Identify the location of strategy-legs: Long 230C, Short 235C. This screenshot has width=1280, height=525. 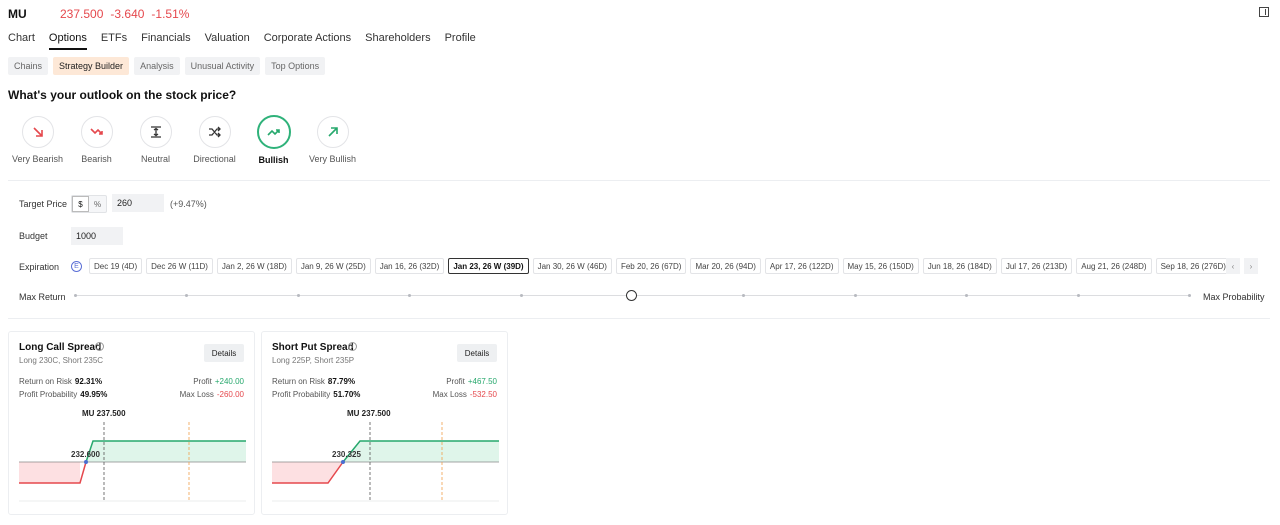
(61, 360).